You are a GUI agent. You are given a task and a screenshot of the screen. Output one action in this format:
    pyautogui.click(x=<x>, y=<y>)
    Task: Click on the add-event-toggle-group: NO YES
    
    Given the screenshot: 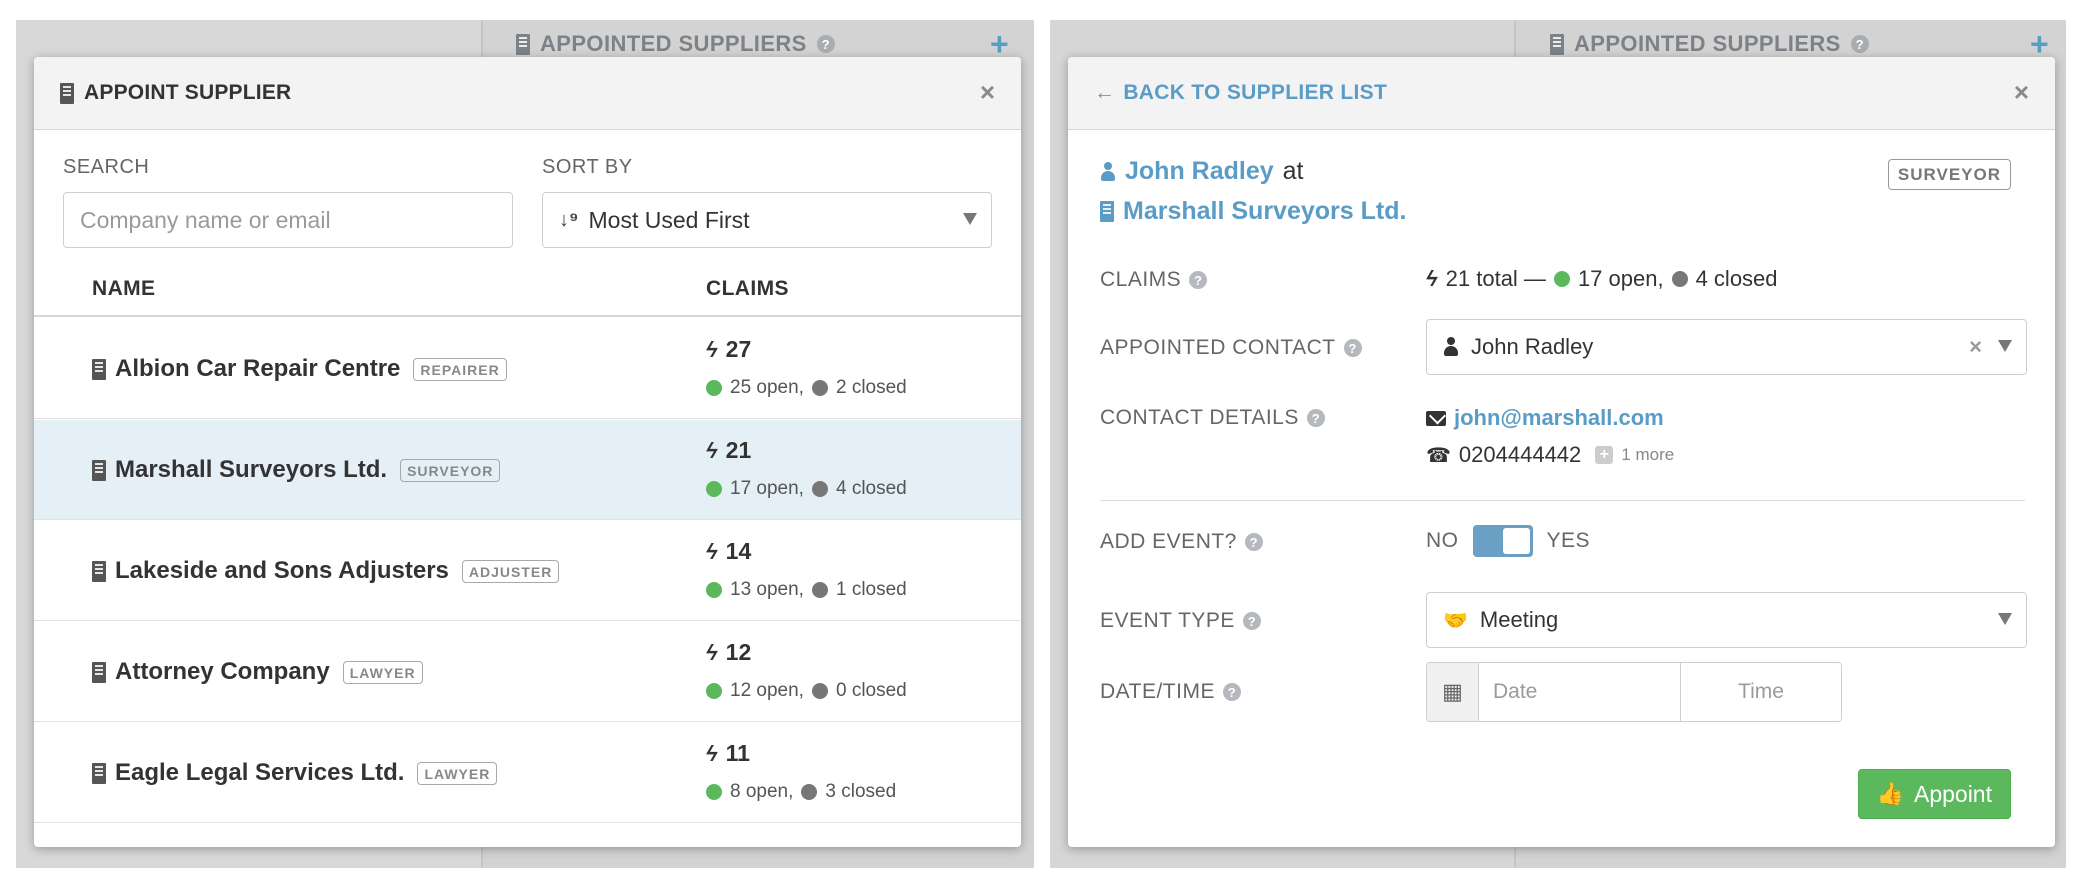 What is the action you would take?
    pyautogui.click(x=1508, y=541)
    